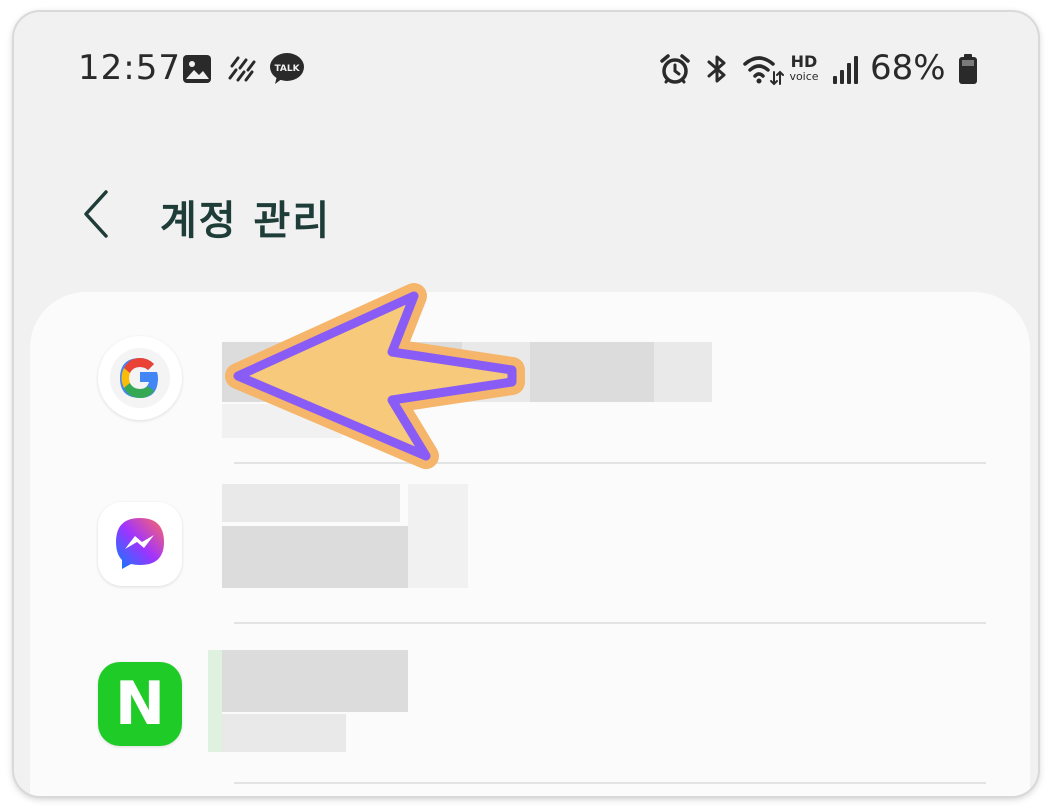 Image resolution: width=1054 pixels, height=811 pixels. Describe the element at coordinates (675, 69) in the screenshot. I see `alarm-icon` at that location.